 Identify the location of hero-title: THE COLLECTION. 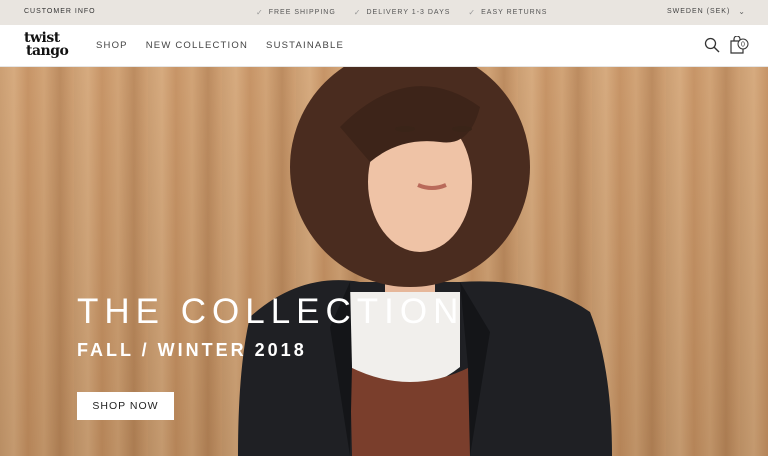
(271, 311).